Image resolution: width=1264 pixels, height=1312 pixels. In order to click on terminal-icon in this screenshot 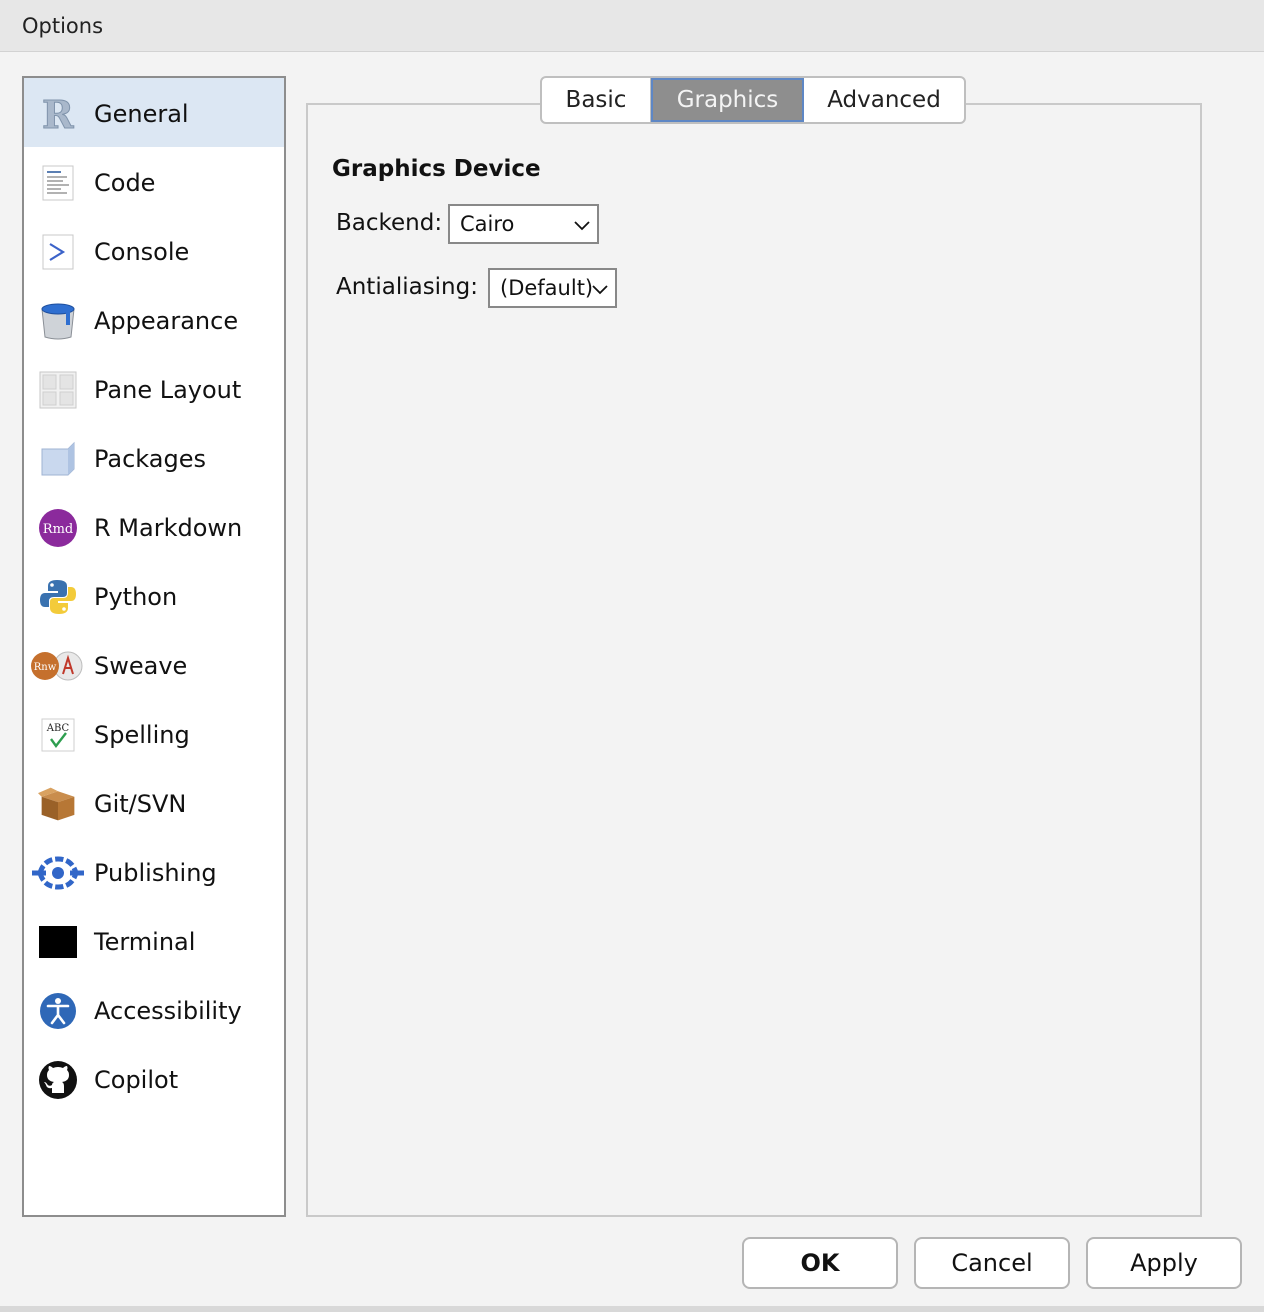, I will do `click(58, 942)`.